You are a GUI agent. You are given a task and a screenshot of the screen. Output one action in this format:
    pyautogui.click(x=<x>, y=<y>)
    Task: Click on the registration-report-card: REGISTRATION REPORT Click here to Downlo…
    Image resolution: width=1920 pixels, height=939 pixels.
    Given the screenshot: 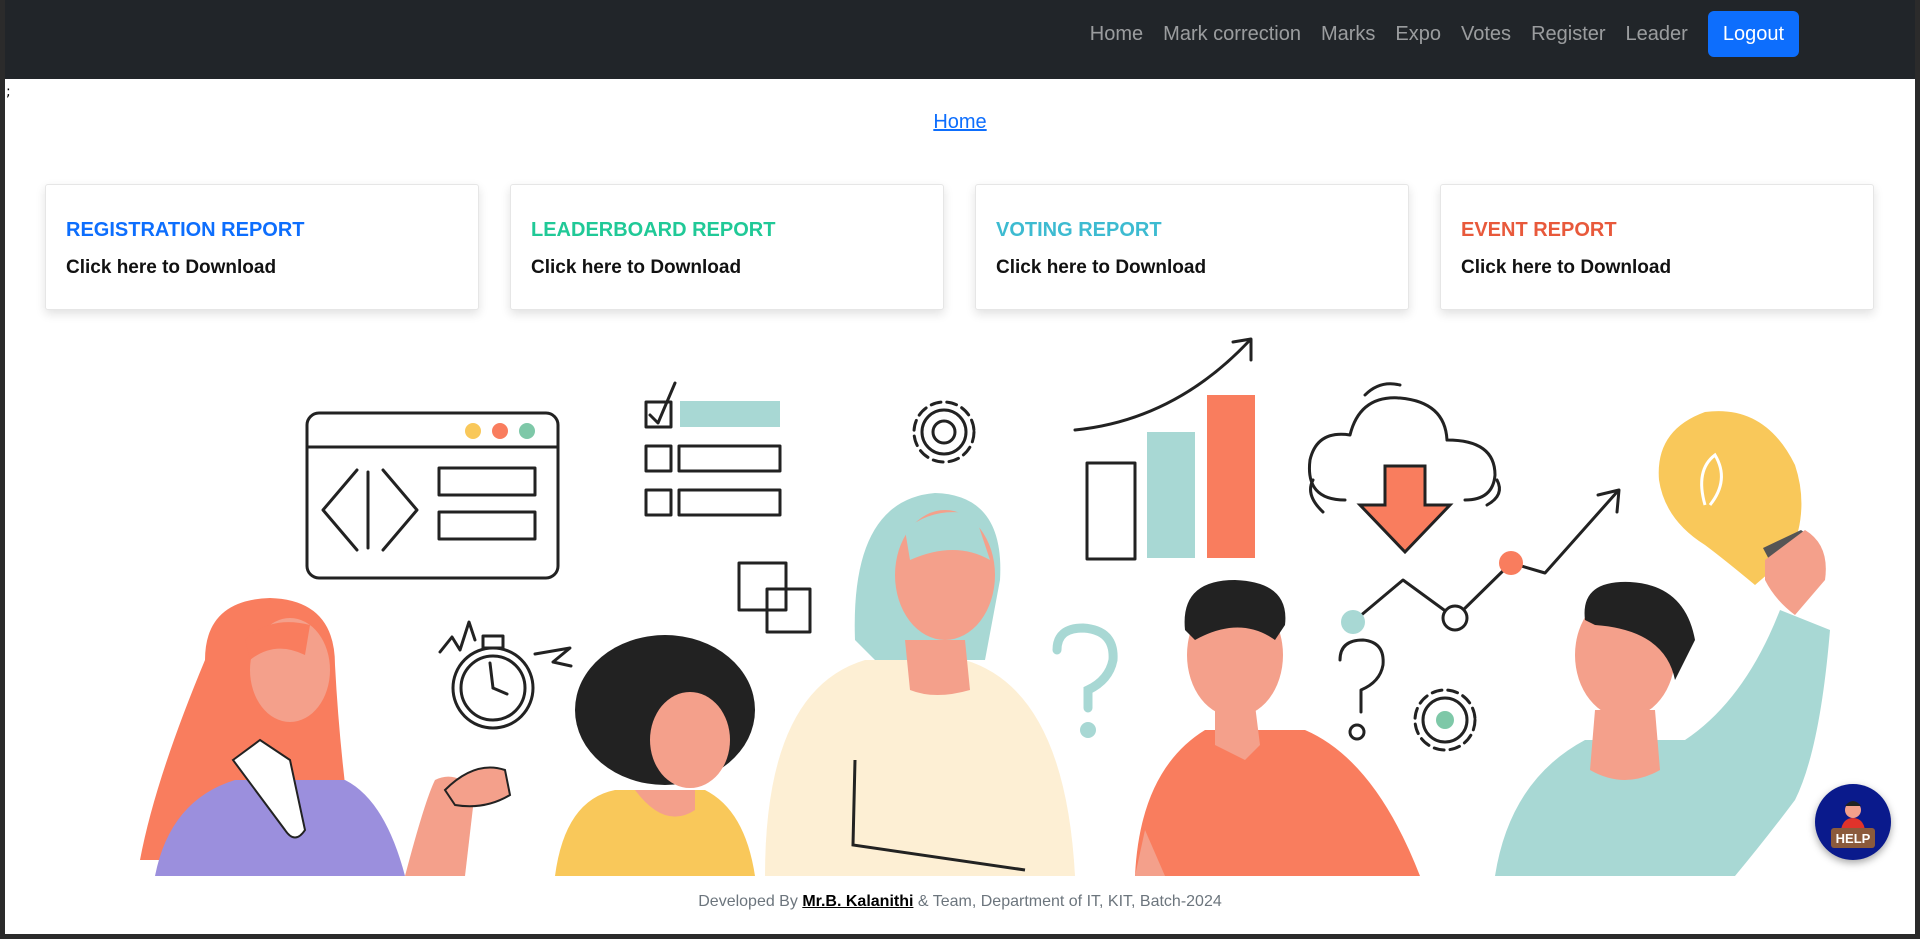 What is the action you would take?
    pyautogui.click(x=262, y=247)
    